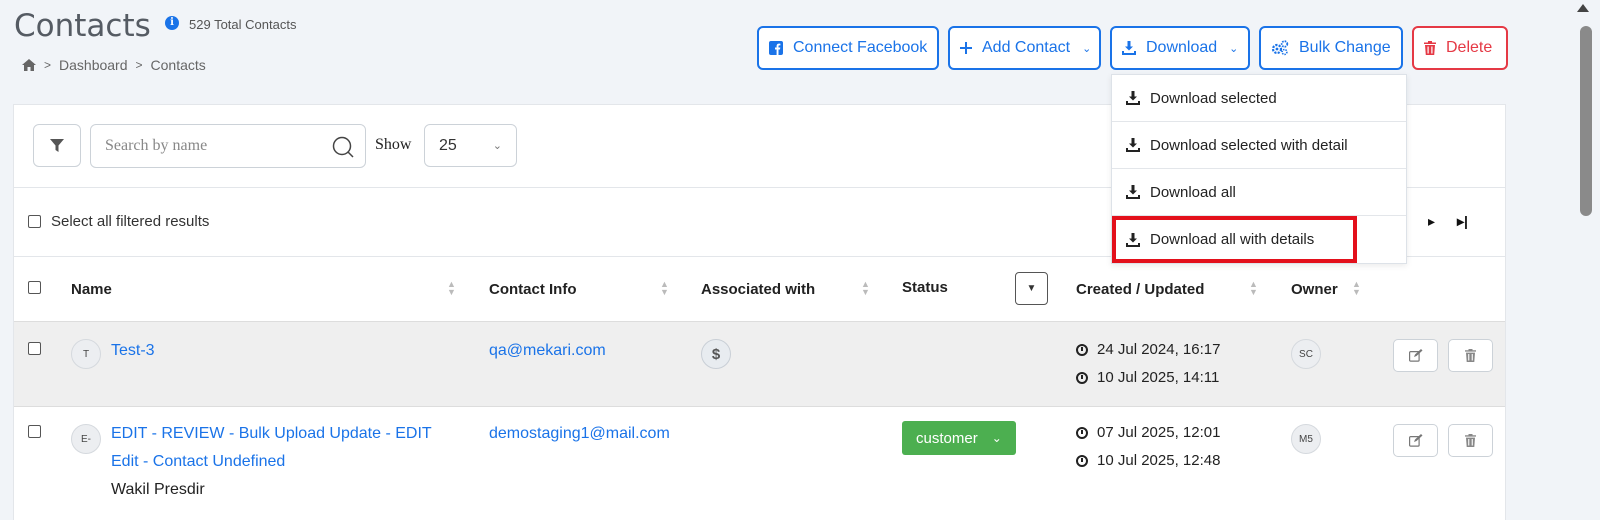 The height and width of the screenshot is (520, 1600). I want to click on contact-job-title: Wakil Presdir, so click(158, 489).